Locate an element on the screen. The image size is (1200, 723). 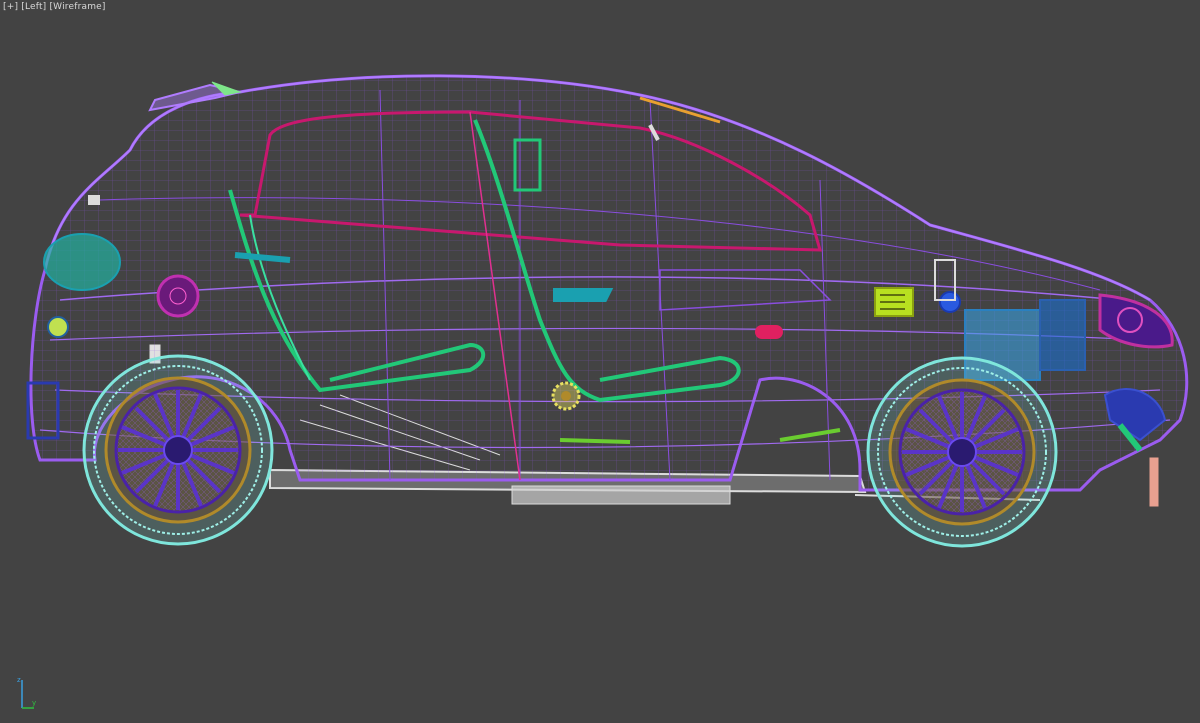
gear-part is located at coordinates (566, 396).